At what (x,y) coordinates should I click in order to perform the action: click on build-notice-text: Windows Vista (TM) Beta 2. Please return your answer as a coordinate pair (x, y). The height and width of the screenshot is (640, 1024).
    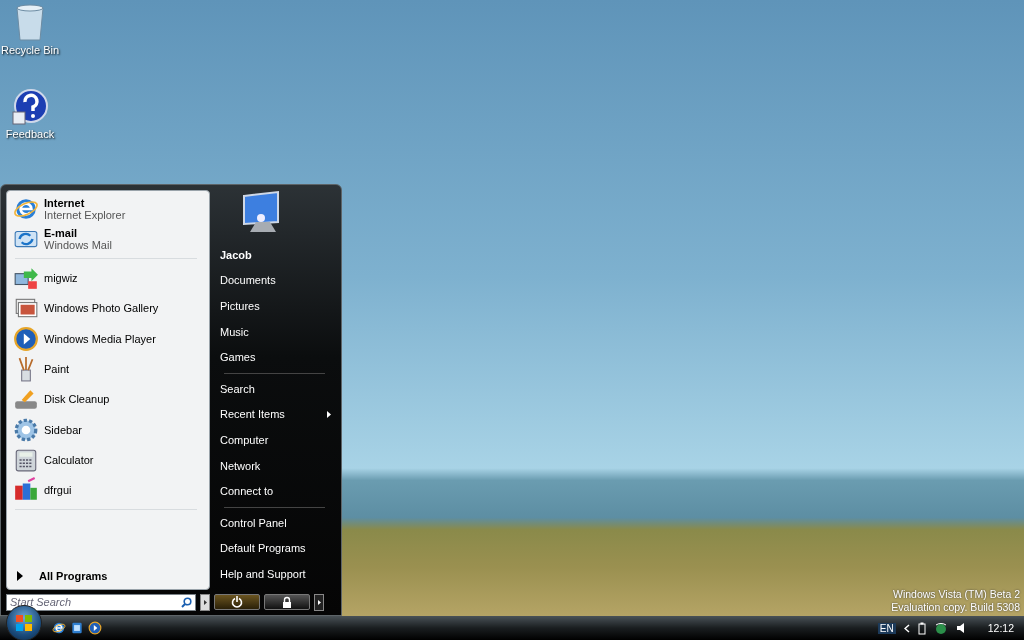
    Looking at the image, I should click on (956, 594).